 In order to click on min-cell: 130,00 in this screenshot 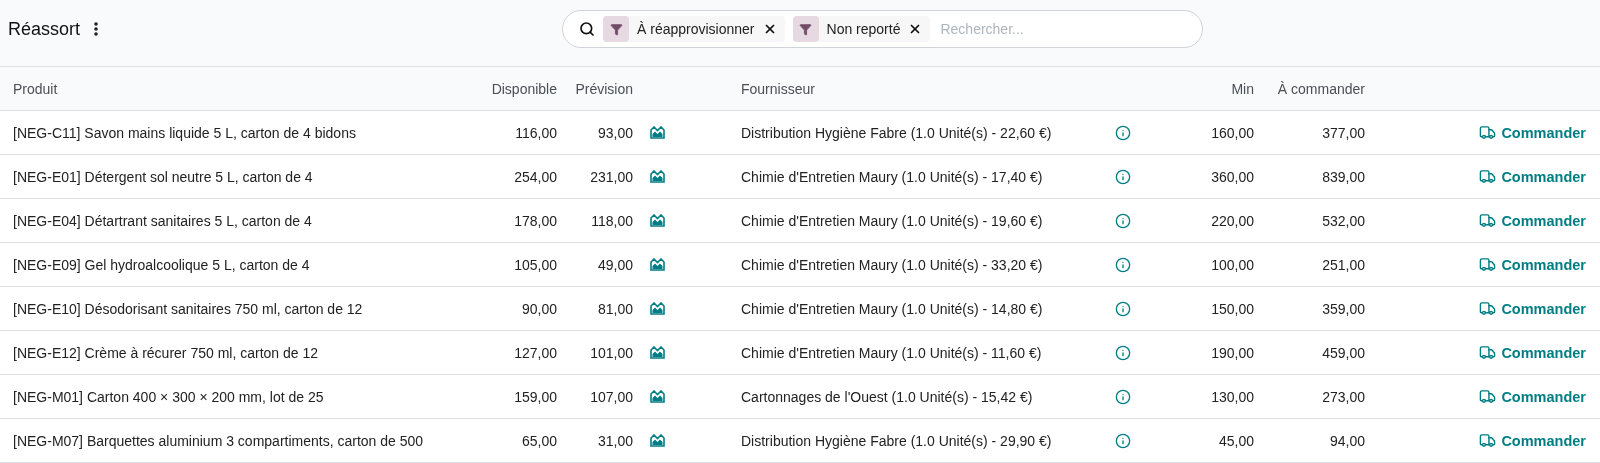, I will do `click(1232, 396)`.